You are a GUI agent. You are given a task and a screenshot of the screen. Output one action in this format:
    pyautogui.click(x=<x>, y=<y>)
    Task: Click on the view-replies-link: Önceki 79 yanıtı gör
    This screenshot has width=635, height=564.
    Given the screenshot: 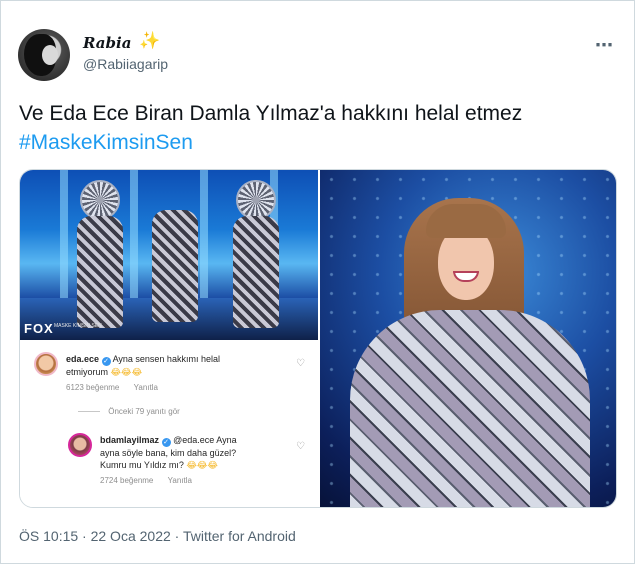 What is the action you would take?
    pyautogui.click(x=144, y=411)
    